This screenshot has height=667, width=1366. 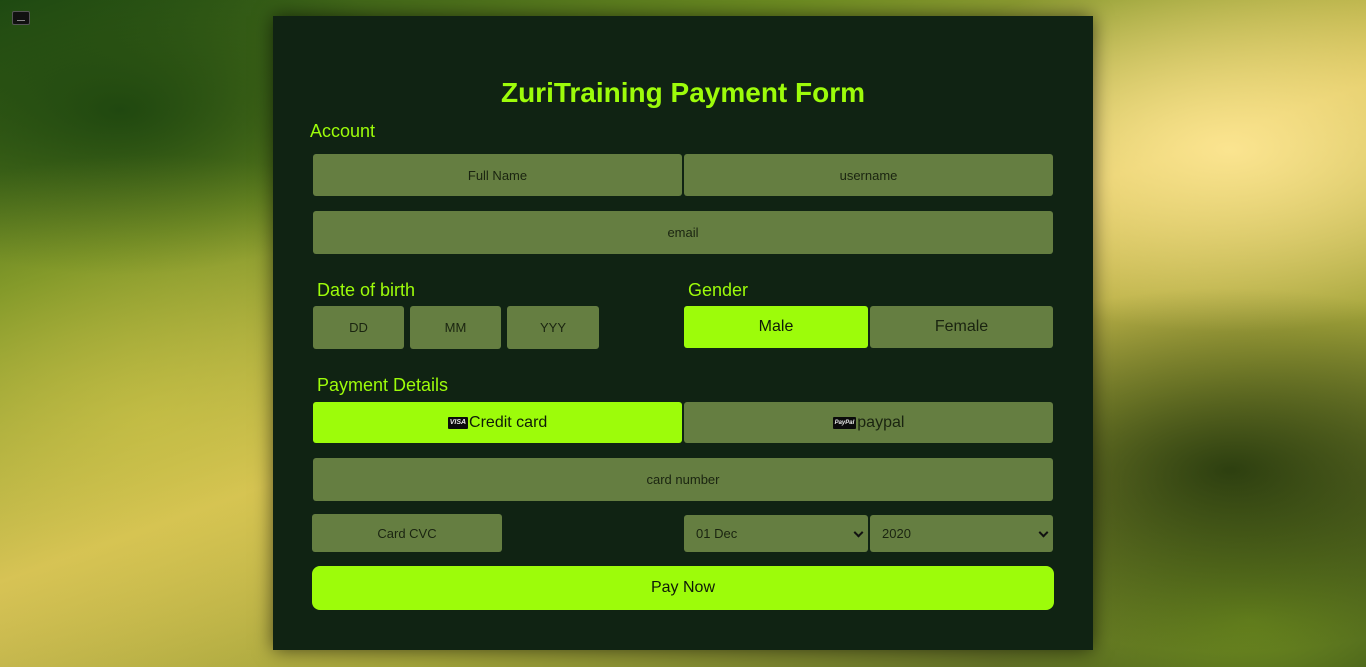 I want to click on paypal-card-icon: PayPal, so click(x=844, y=422).